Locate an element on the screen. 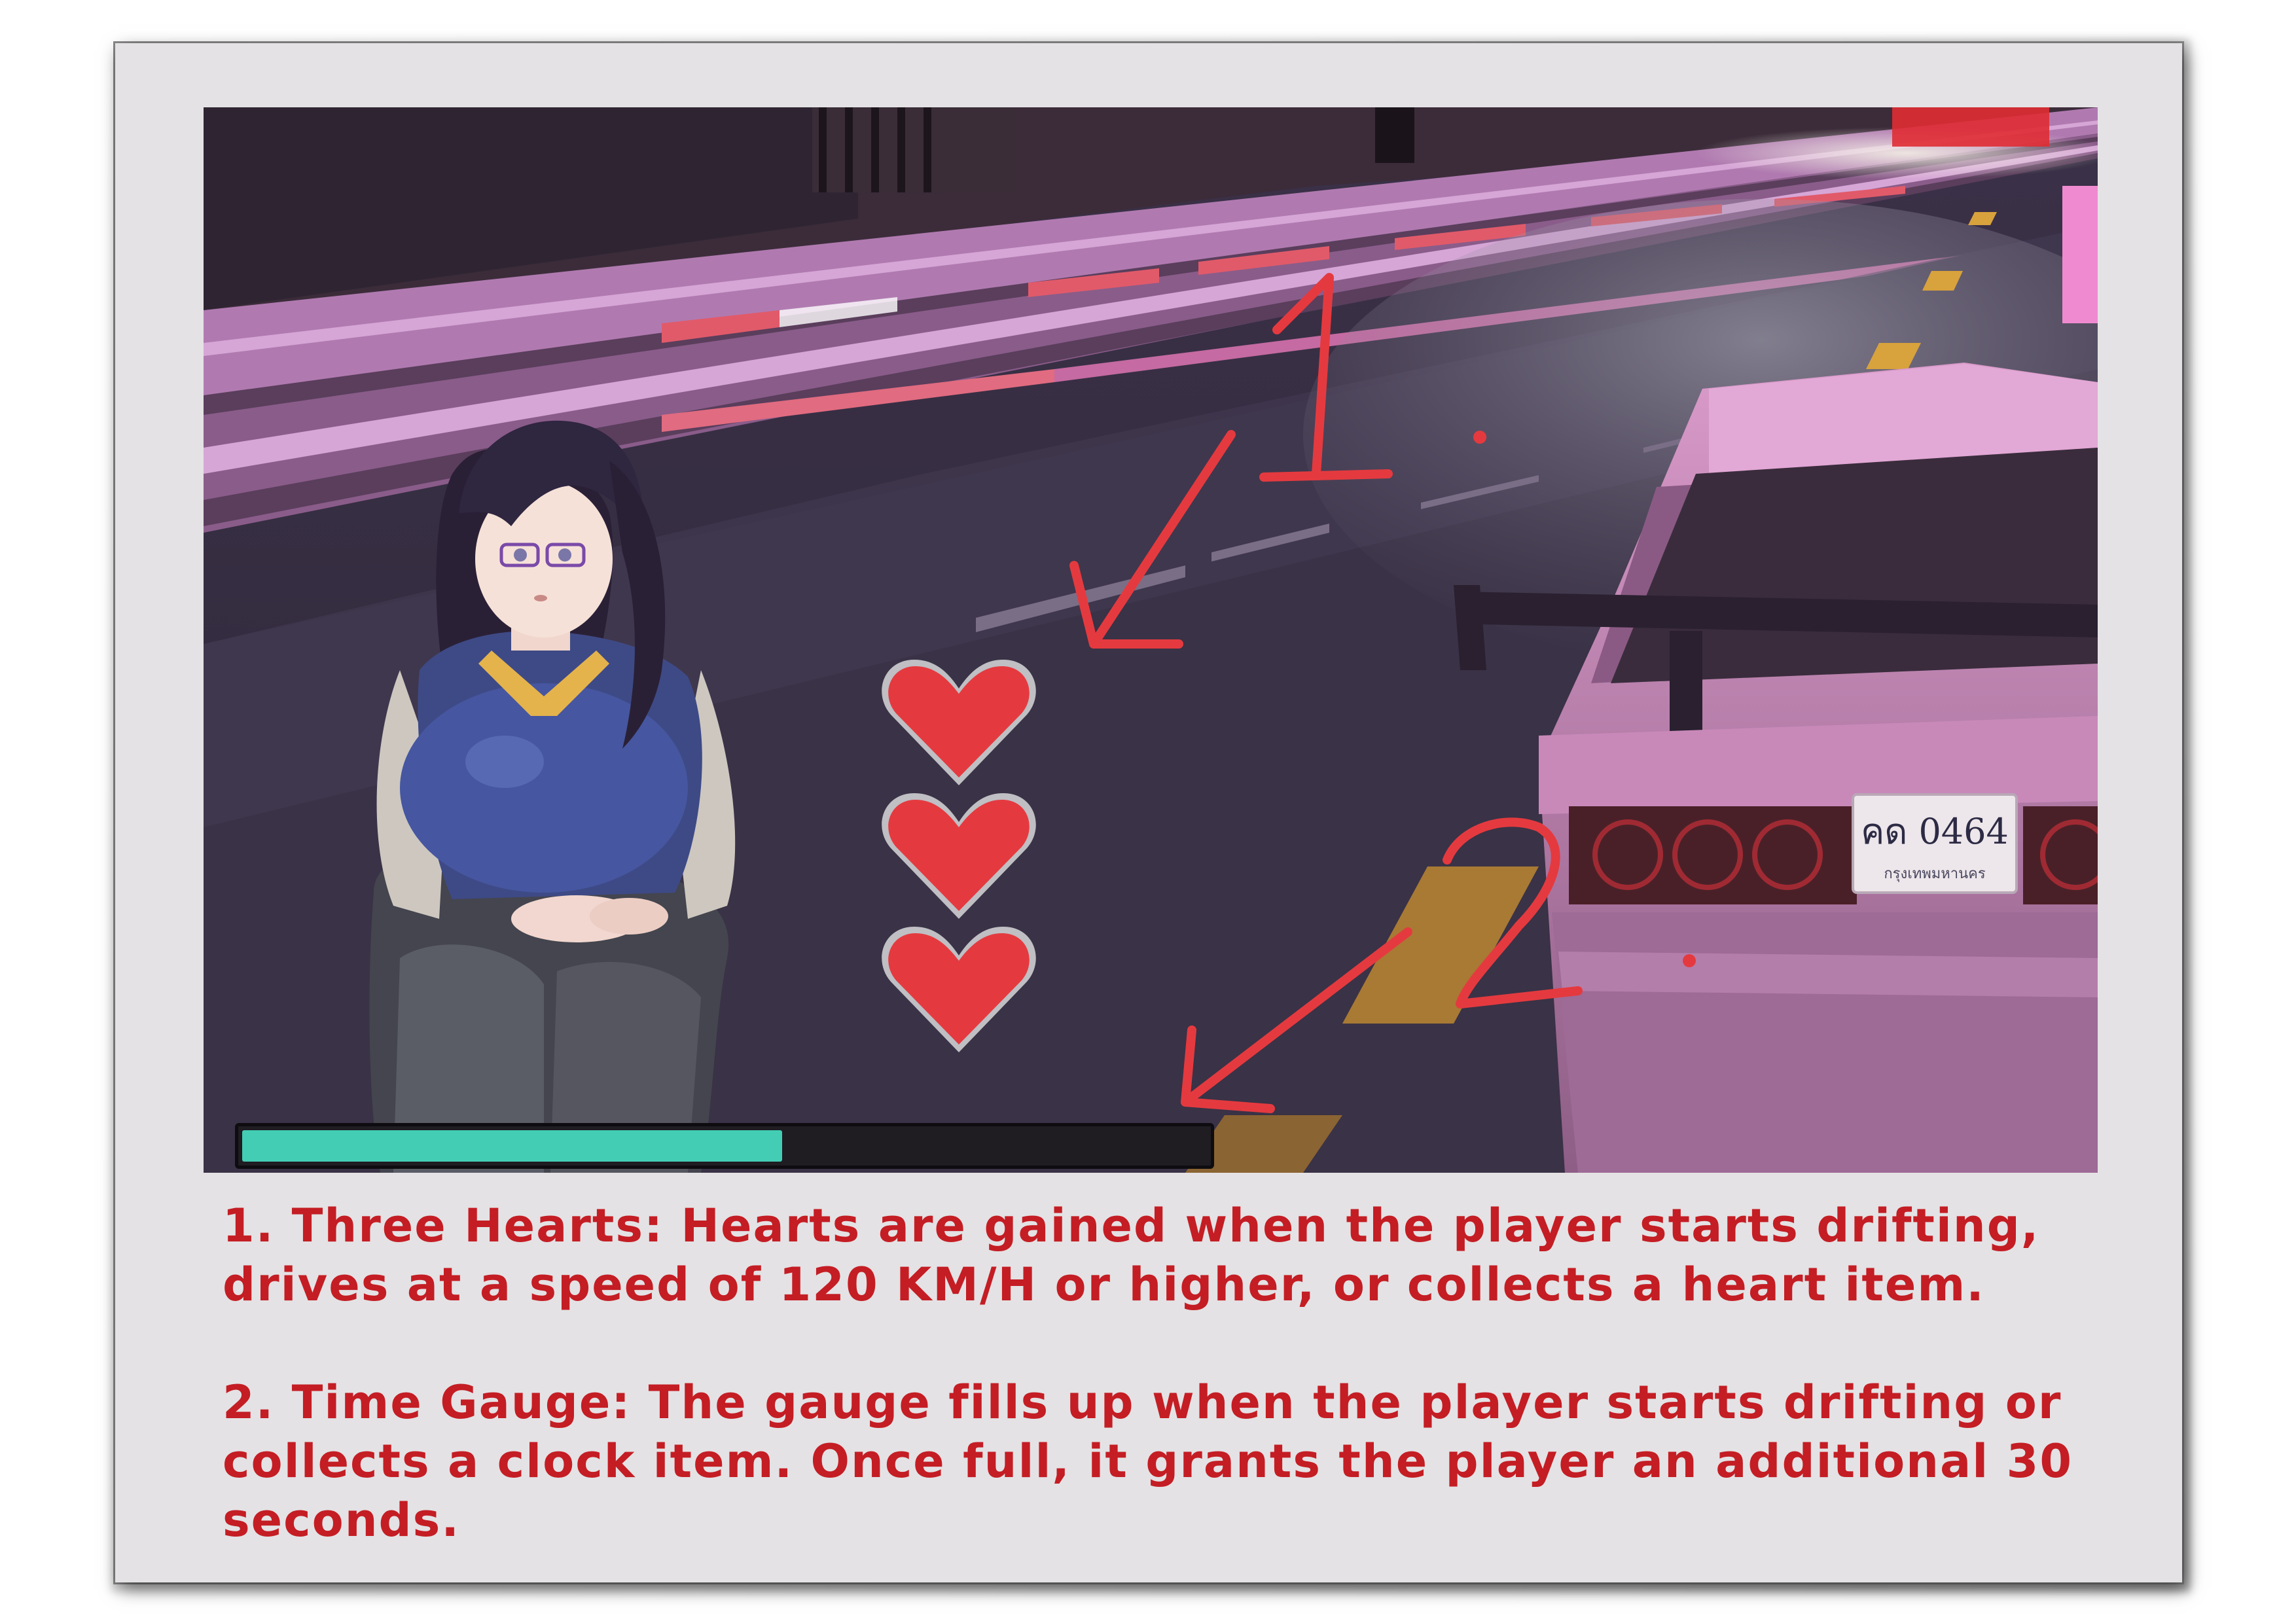 The height and width of the screenshot is (1623, 2296). time-gauge is located at coordinates (724, 1146).